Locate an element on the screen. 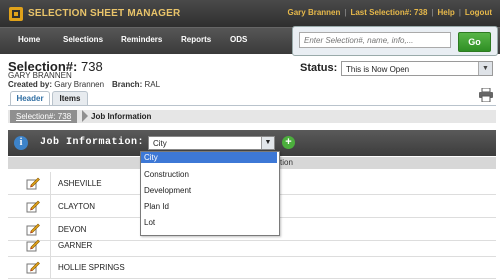  branch-label: Branch: is located at coordinates (127, 84).